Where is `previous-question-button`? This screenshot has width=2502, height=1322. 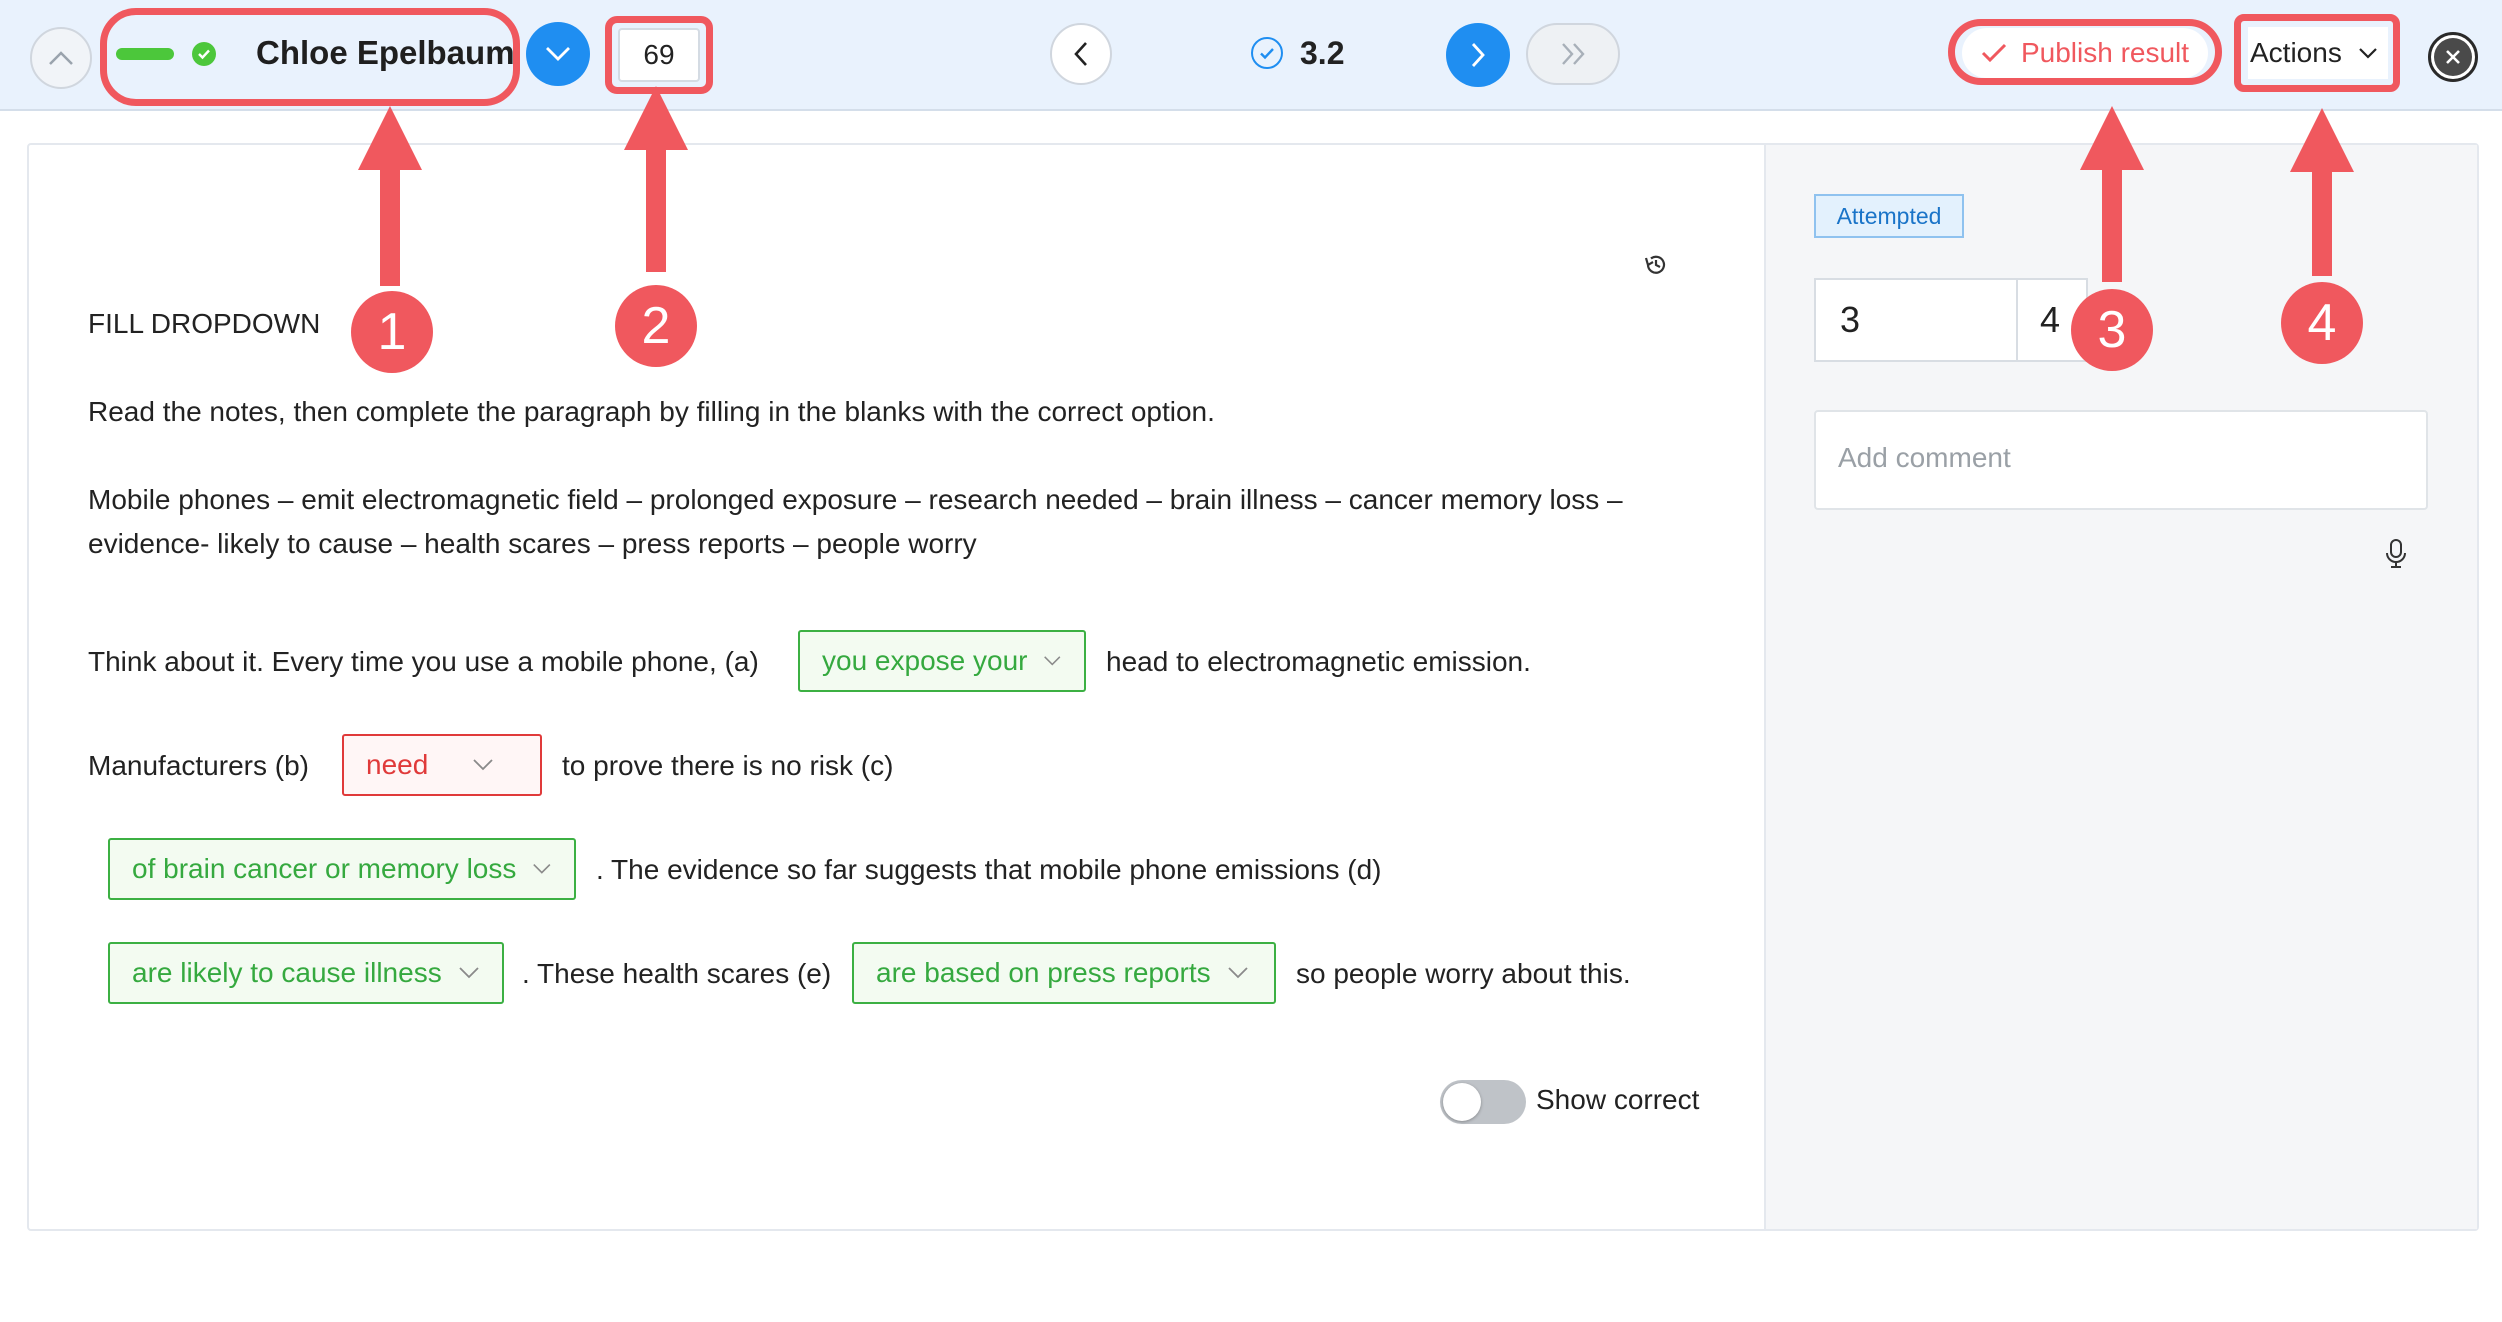
previous-question-button is located at coordinates (1081, 54).